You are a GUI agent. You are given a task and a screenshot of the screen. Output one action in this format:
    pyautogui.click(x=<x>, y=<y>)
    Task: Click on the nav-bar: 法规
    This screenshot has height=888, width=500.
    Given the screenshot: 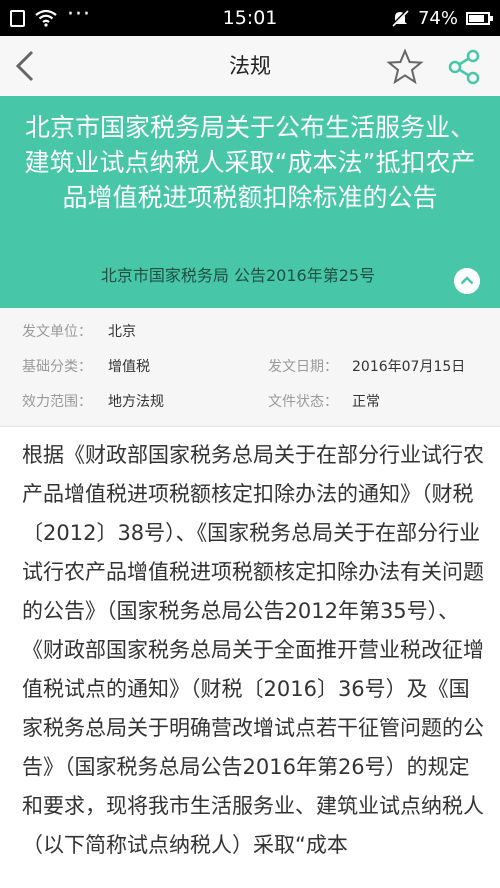 What is the action you would take?
    pyautogui.click(x=250, y=66)
    